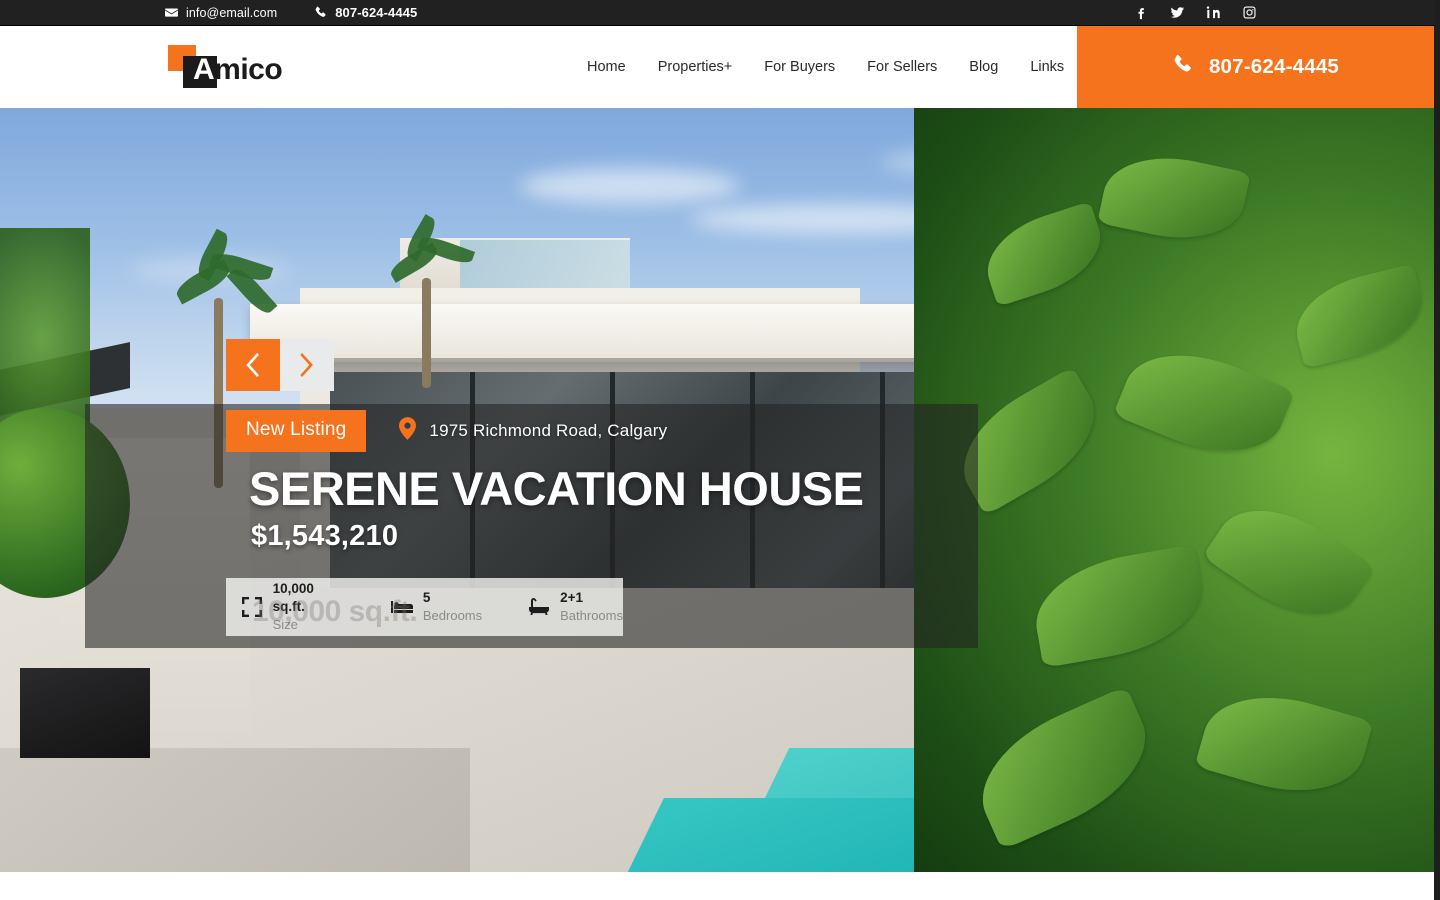  I want to click on top-contact-bar: info@email.com 807-624-4445, so click(717, 13).